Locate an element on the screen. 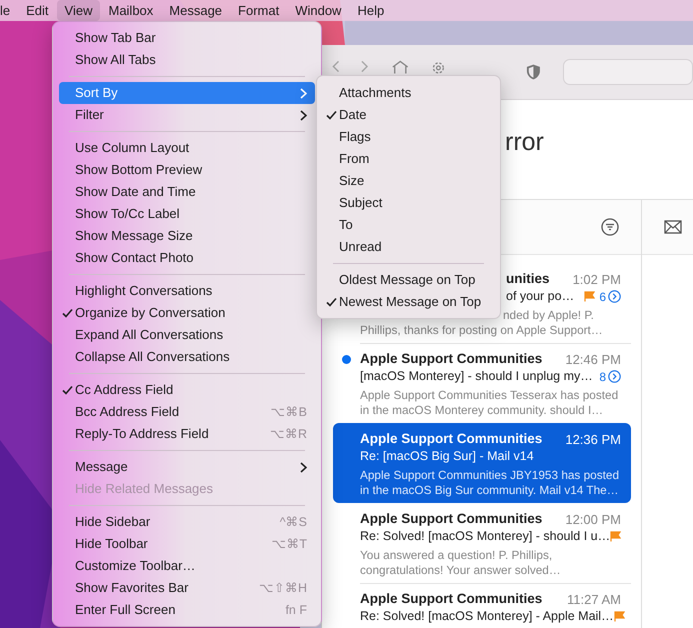 The height and width of the screenshot is (628, 693). menu-item: Unread is located at coordinates (408, 247).